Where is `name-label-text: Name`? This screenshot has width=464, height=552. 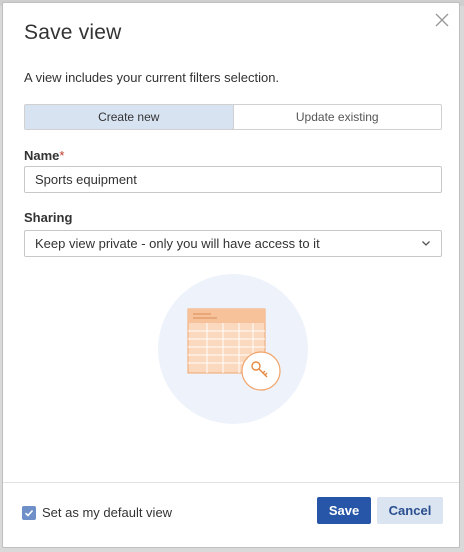
name-label-text: Name is located at coordinates (42, 155).